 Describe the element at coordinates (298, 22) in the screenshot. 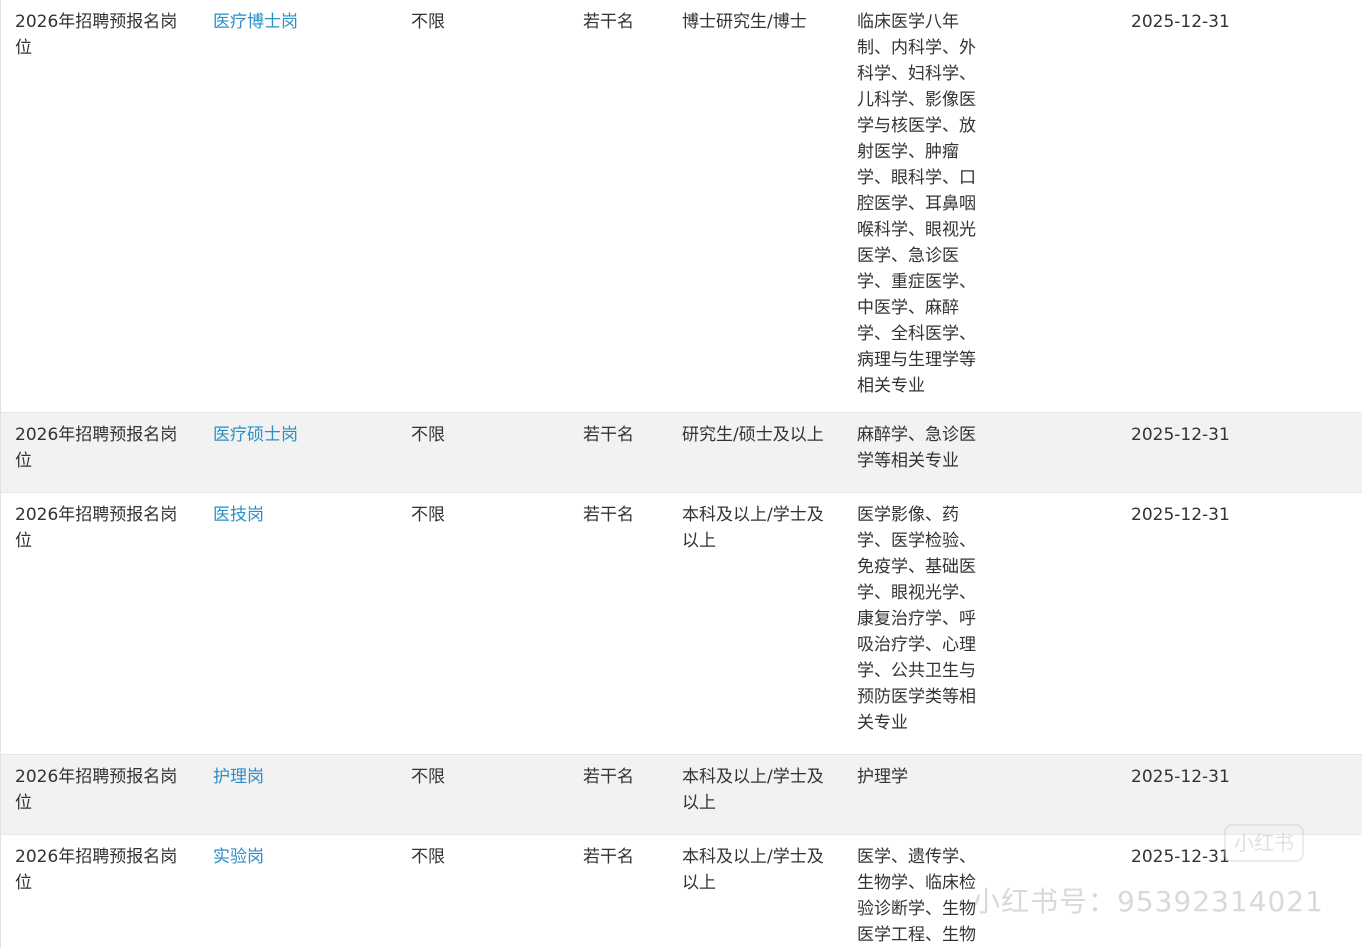

I see `position-link: 医疗博士岗` at that location.